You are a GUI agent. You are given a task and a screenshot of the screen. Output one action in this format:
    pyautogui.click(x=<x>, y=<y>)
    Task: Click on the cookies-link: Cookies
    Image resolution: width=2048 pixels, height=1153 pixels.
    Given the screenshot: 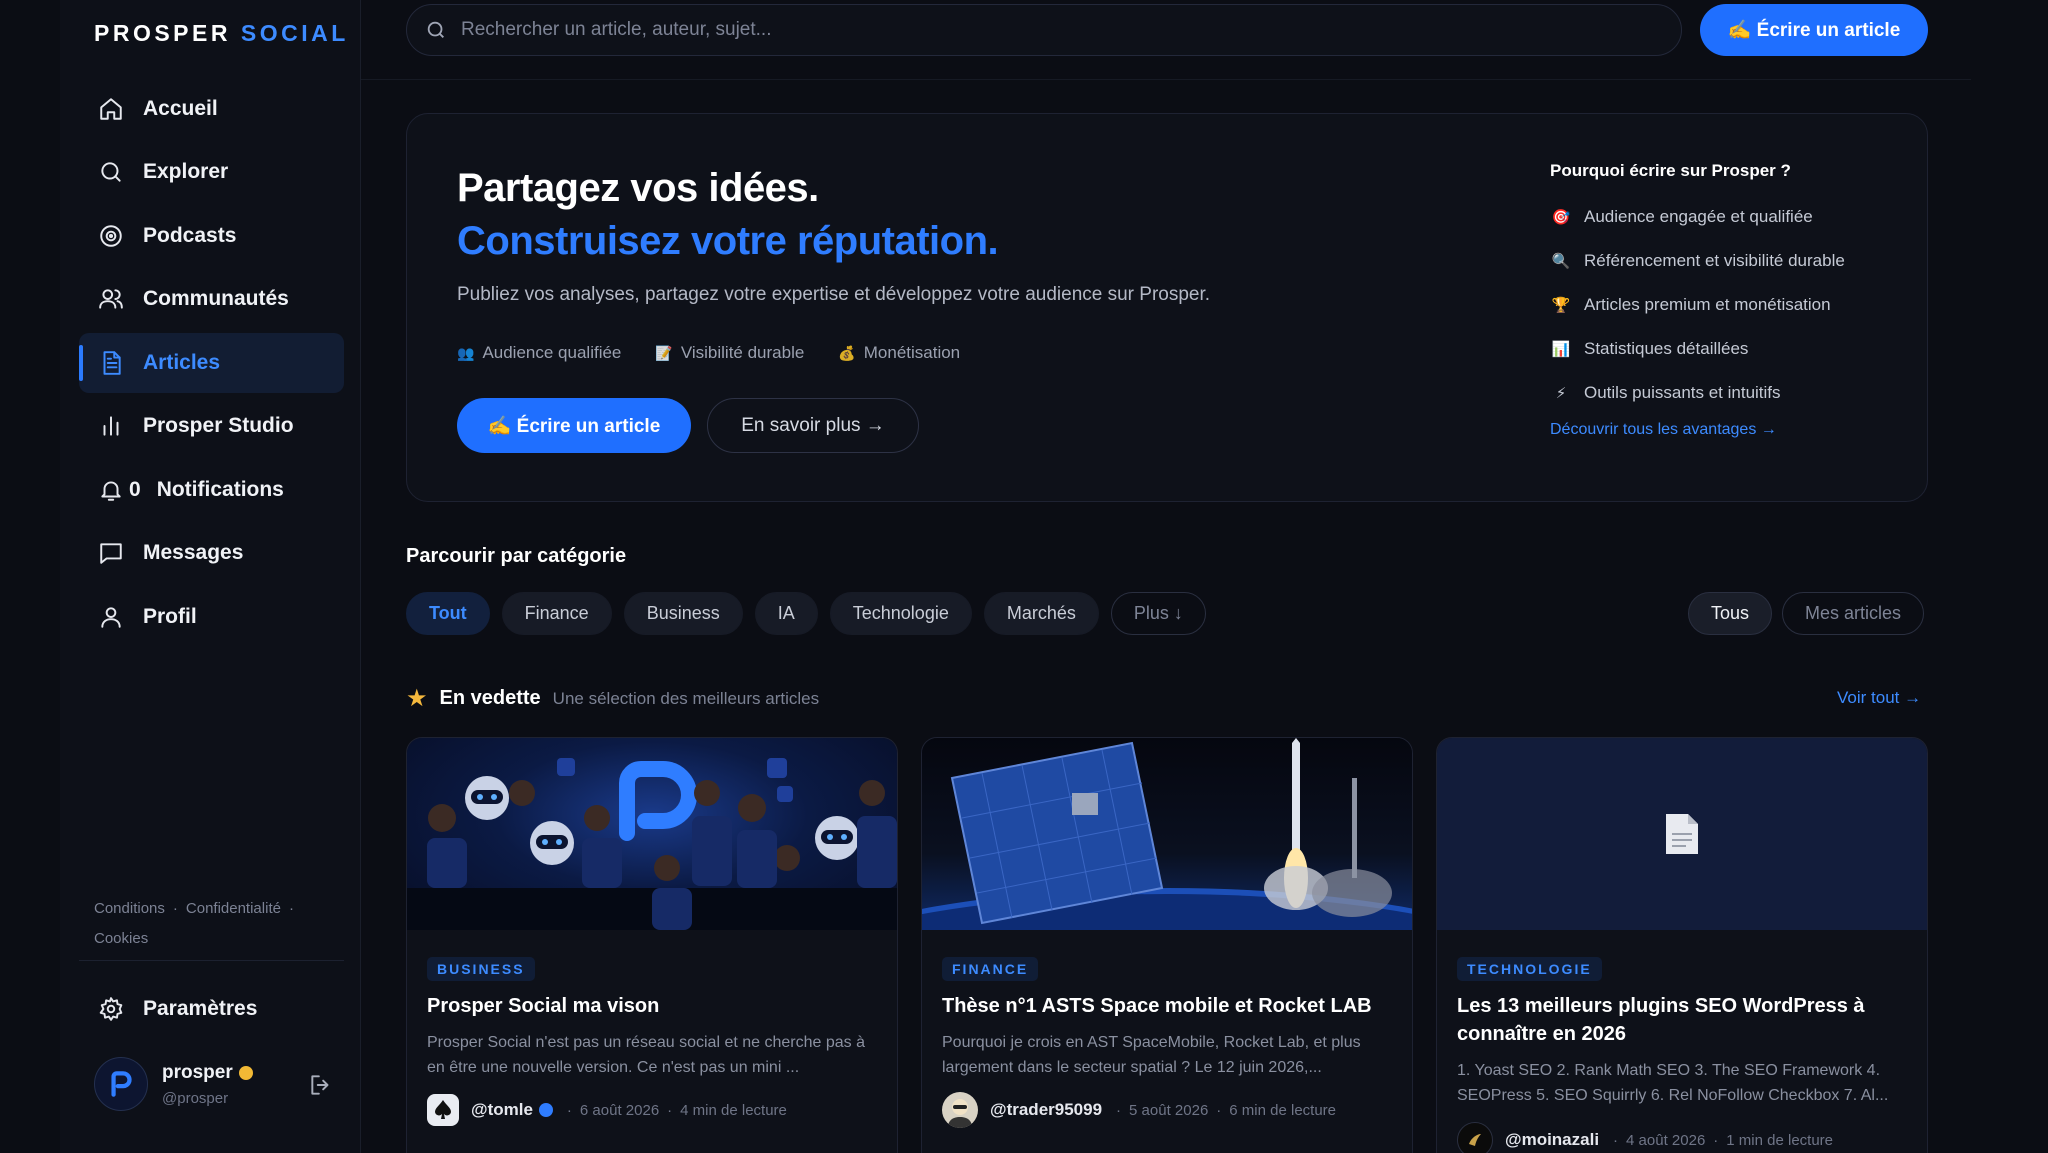 What is the action you would take?
    pyautogui.click(x=121, y=938)
    